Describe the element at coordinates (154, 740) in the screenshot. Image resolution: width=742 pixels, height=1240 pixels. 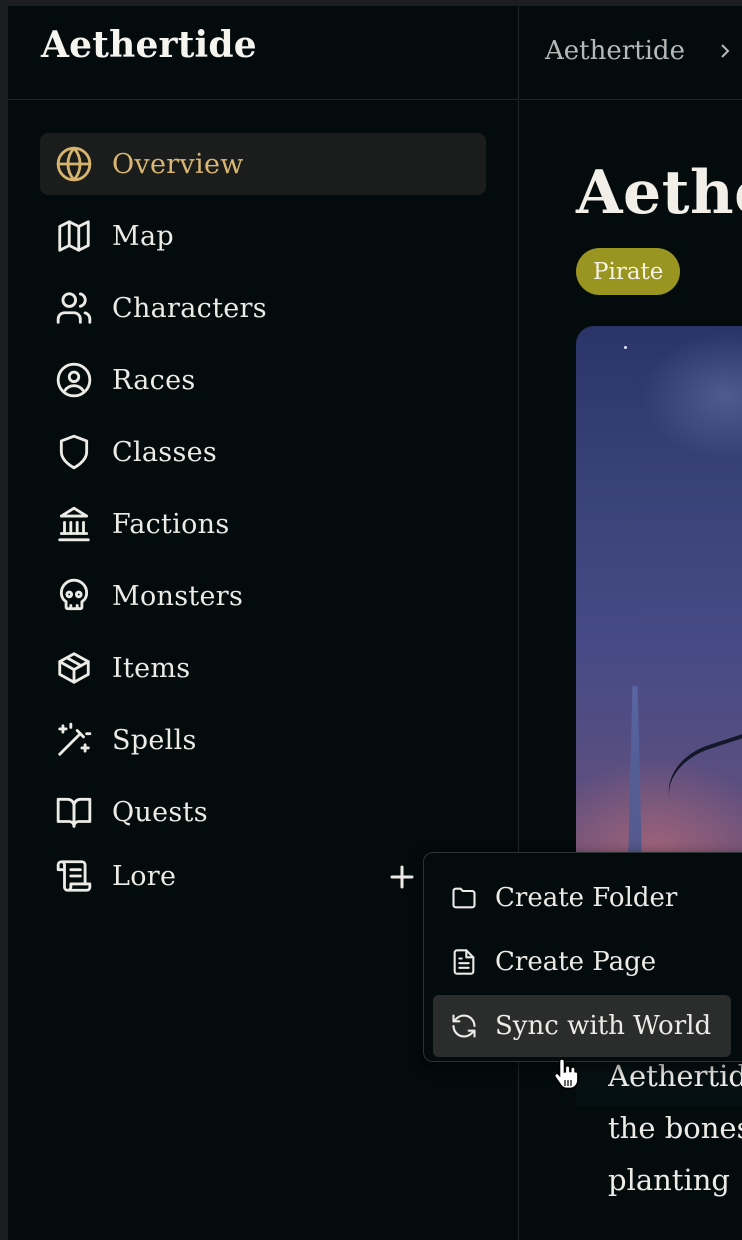
I see `sidebar-item-label: Spells` at that location.